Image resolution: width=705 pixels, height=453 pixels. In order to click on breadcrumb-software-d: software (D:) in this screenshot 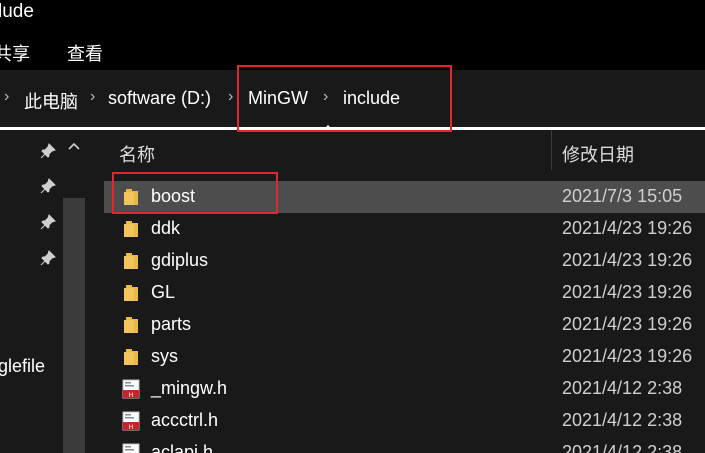, I will do `click(159, 98)`.